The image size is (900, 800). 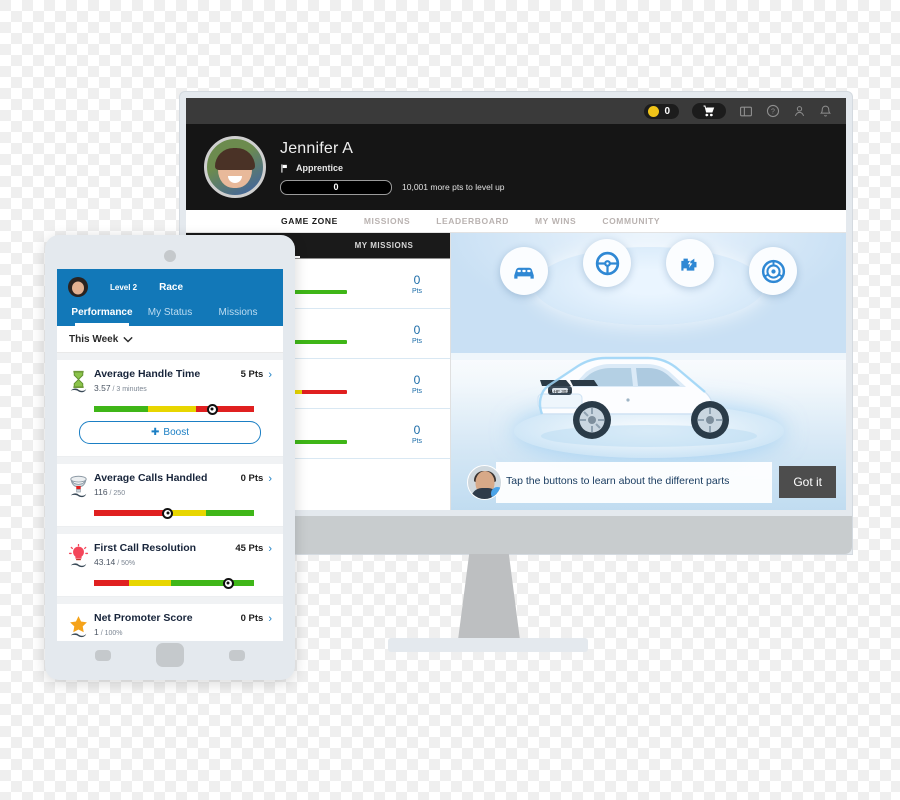 I want to click on level-progress-value: 0, so click(x=336, y=187).